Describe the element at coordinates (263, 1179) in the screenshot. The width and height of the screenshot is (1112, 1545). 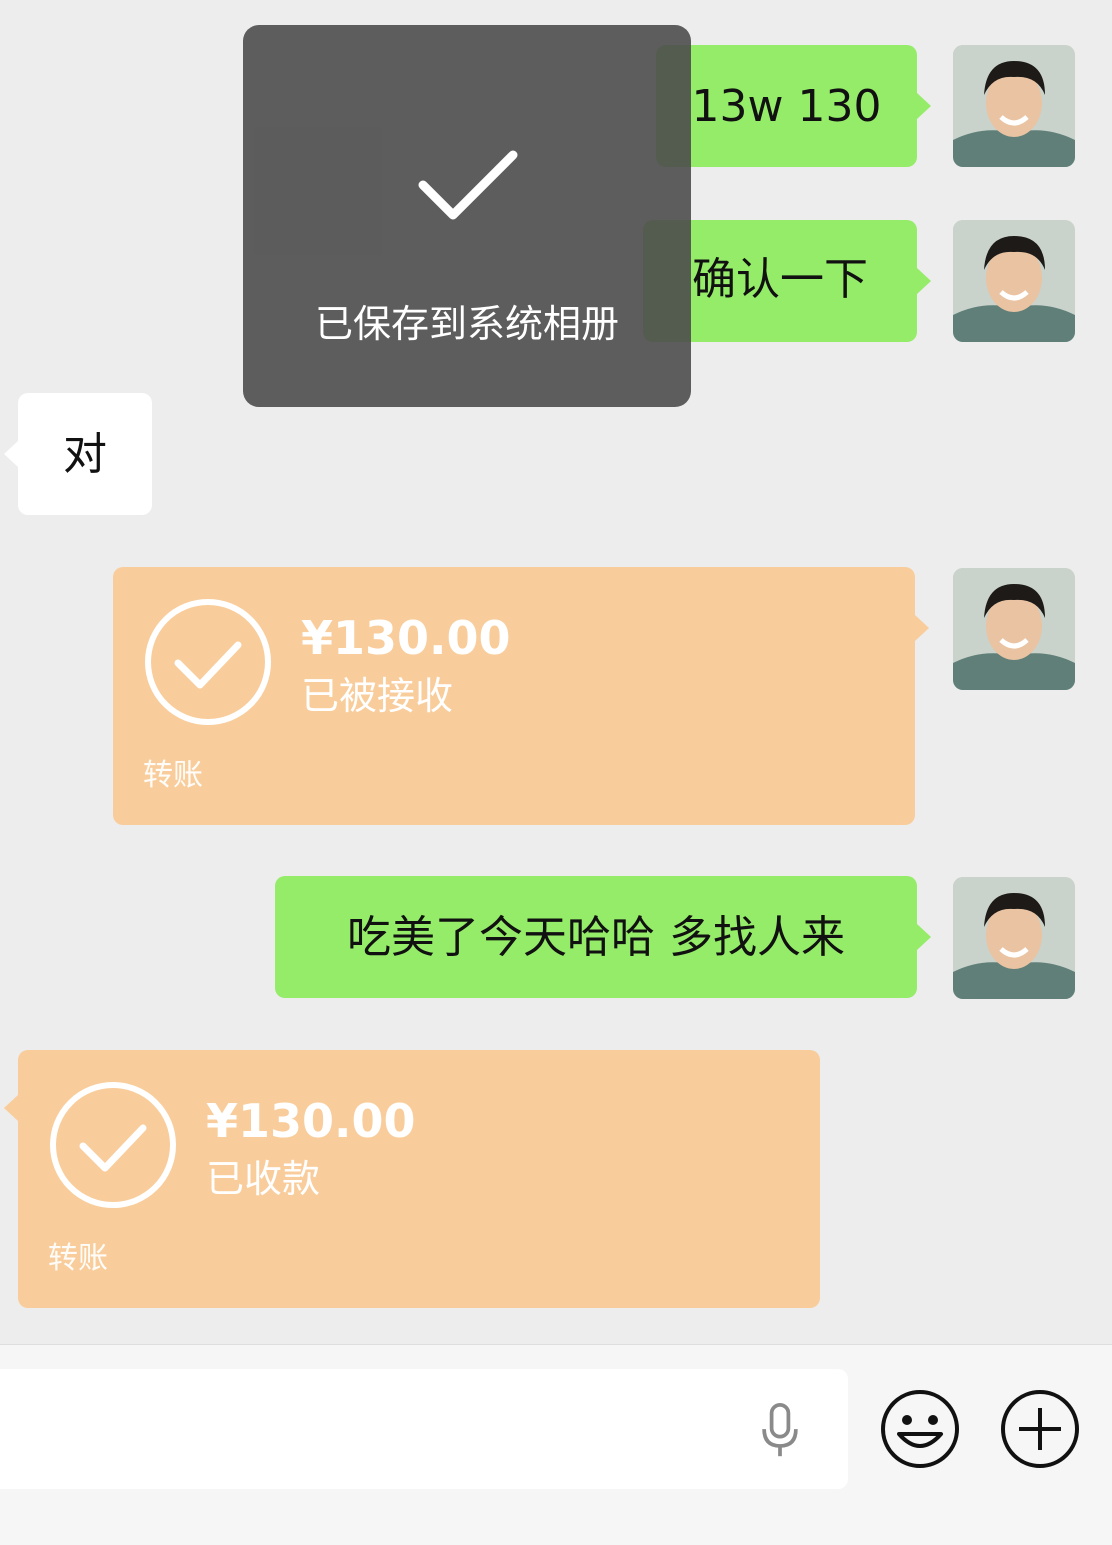
I see `transfer-status: 已收款` at that location.